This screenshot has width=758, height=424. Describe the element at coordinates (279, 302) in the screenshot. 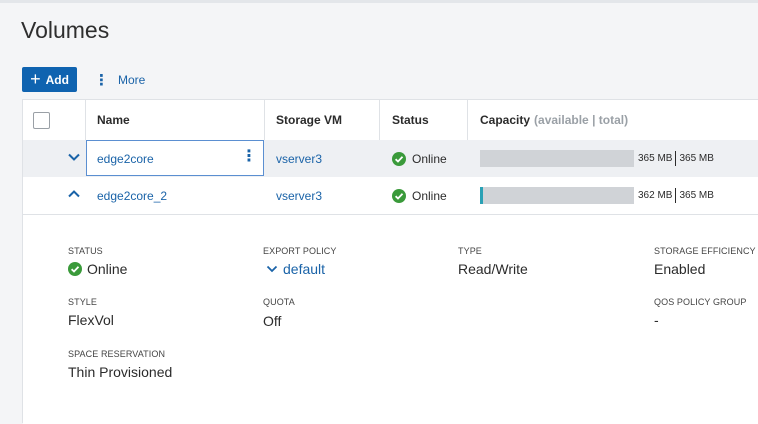

I see `detail-quota-label: QUOTA` at that location.